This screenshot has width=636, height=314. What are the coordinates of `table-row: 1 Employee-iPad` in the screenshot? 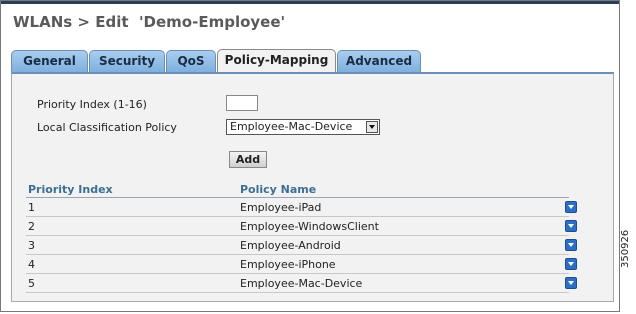 It's located at (301, 207).